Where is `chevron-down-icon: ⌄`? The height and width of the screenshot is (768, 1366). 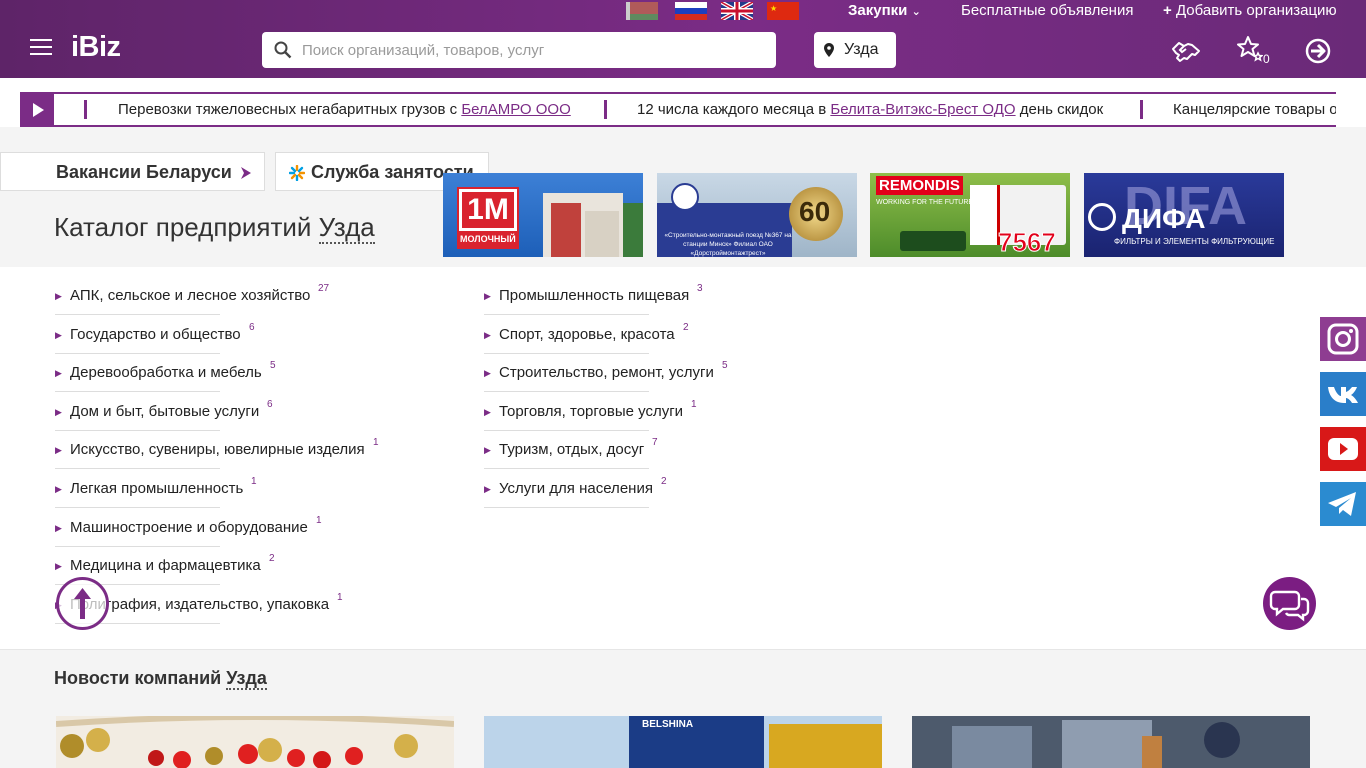 chevron-down-icon: ⌄ is located at coordinates (916, 12).